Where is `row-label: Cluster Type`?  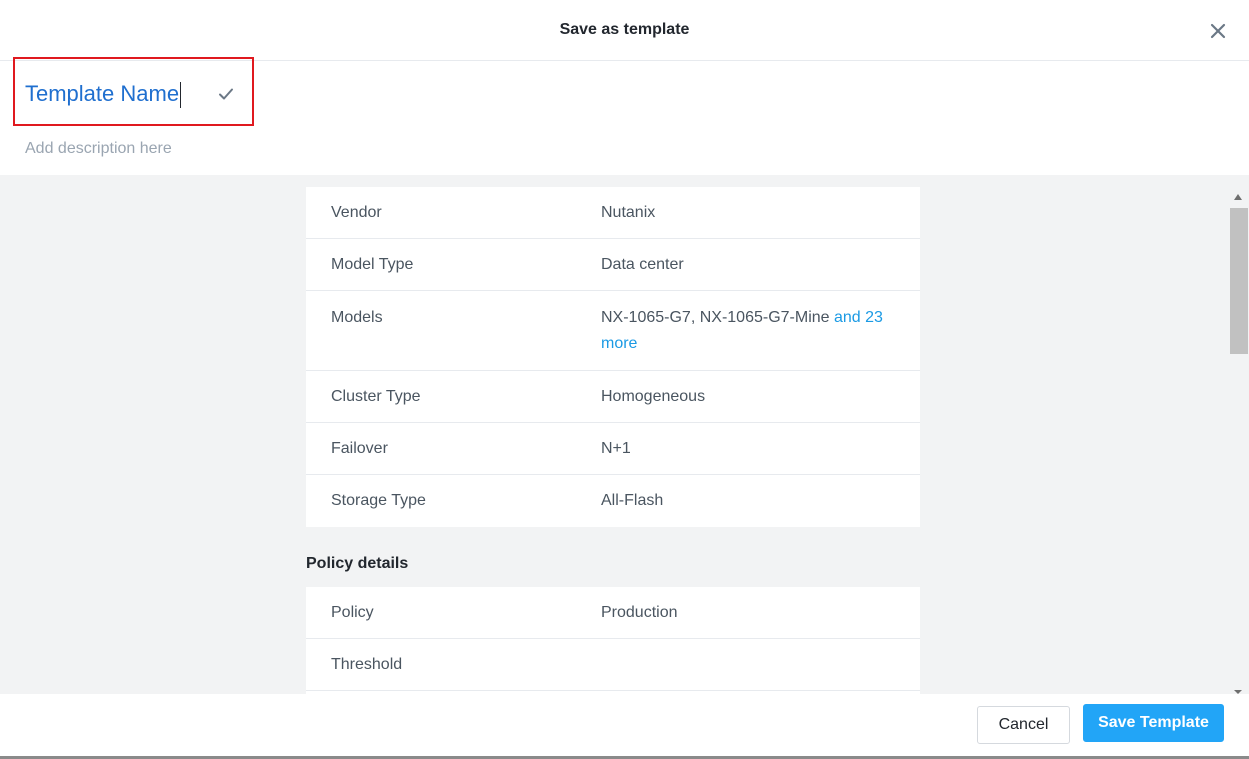
row-label: Cluster Type is located at coordinates (376, 396).